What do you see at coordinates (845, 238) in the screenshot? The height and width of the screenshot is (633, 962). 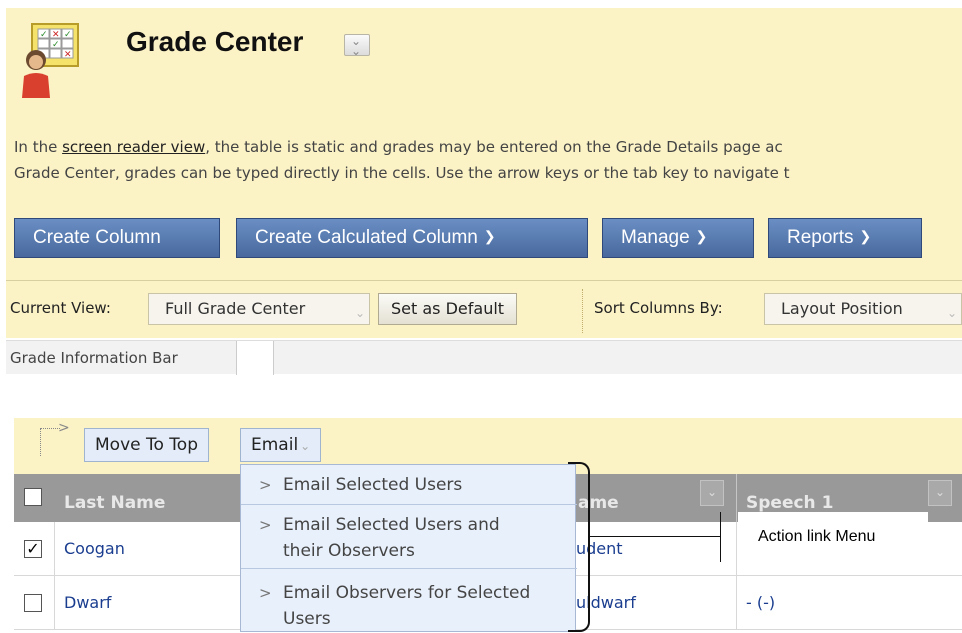 I see `reports-button: Reports ❯` at bounding box center [845, 238].